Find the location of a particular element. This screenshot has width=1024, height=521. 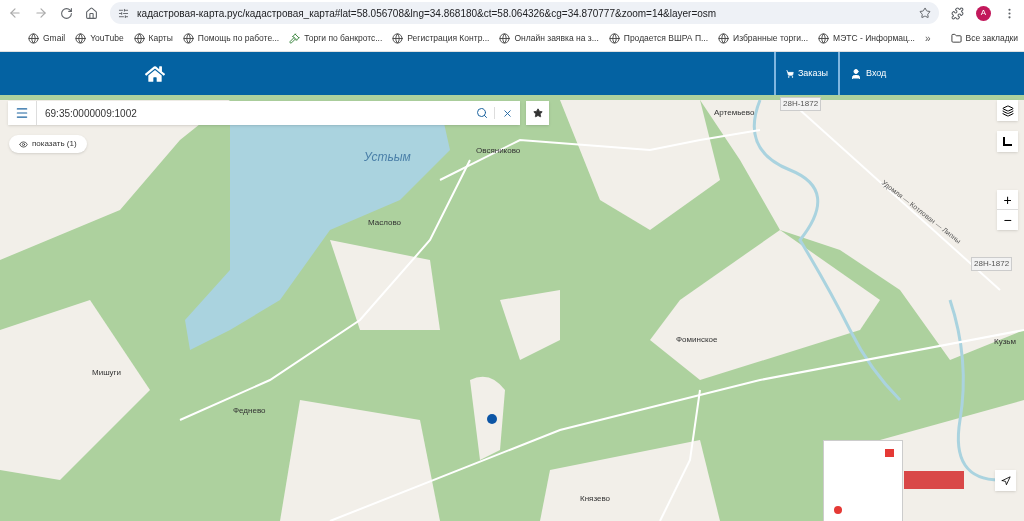

eye-icon is located at coordinates (23, 144).